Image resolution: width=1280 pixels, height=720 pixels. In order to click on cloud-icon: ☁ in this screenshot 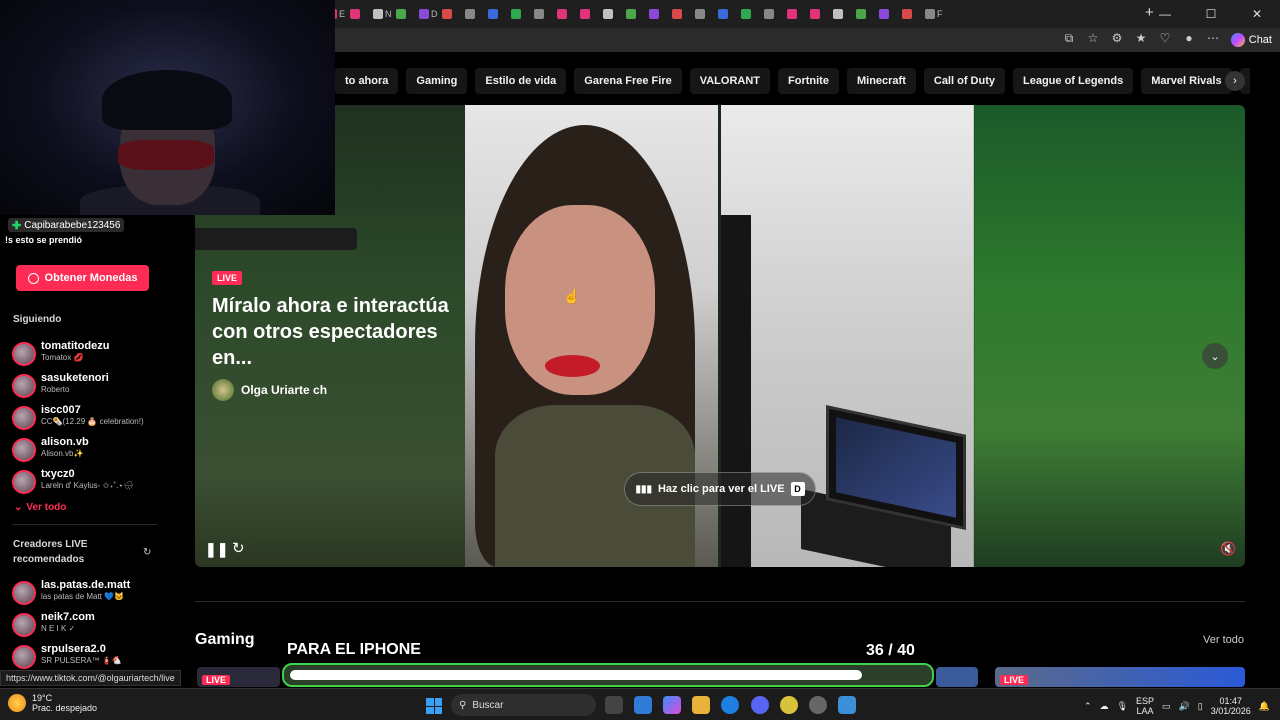, I will do `click(1104, 706)`.